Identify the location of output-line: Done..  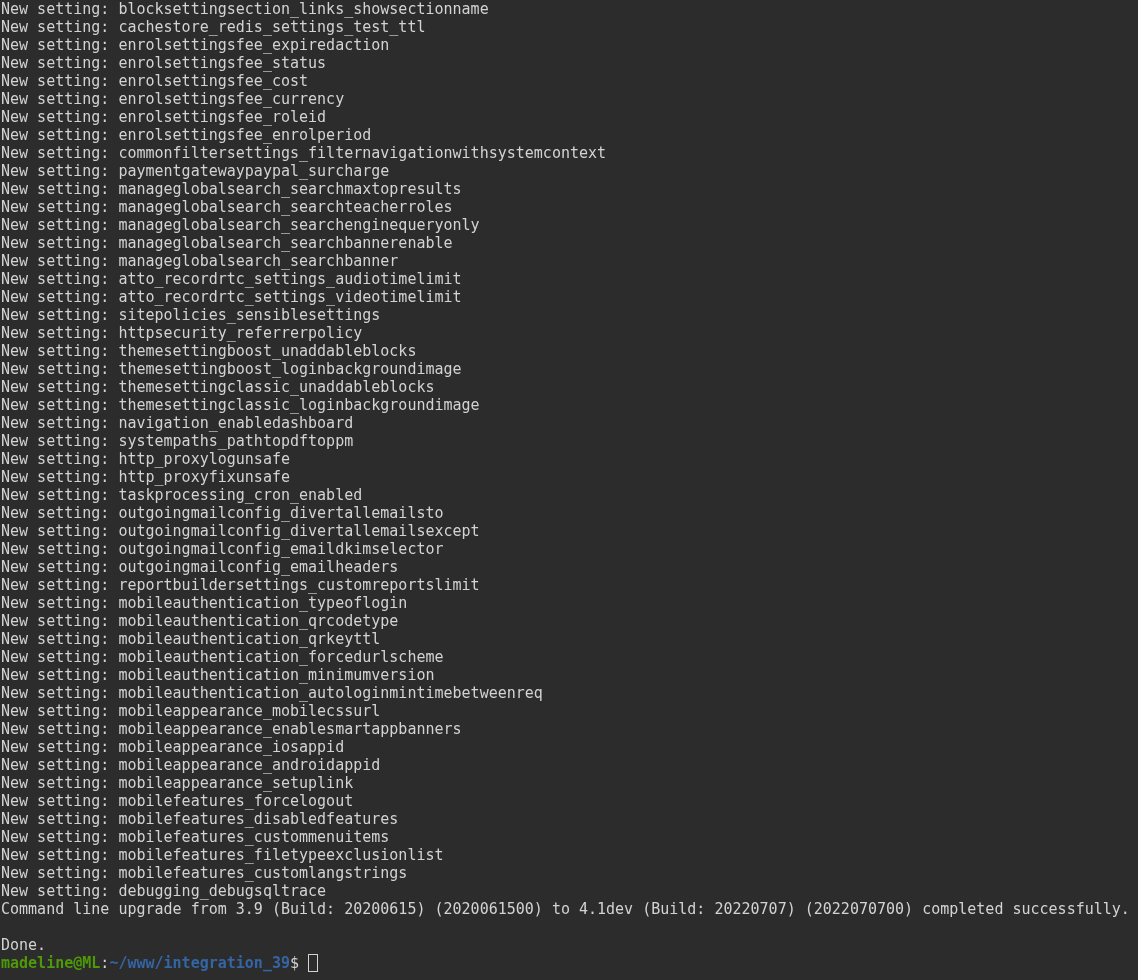
(24, 945).